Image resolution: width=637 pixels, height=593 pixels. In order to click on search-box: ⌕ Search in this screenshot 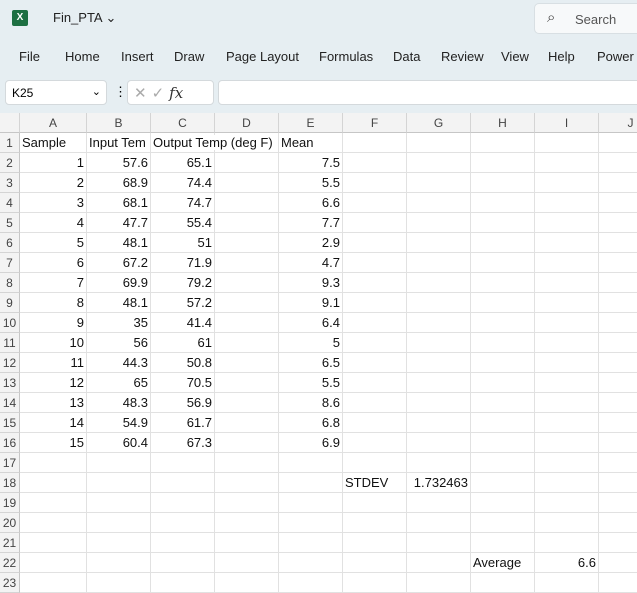, I will do `click(585, 18)`.